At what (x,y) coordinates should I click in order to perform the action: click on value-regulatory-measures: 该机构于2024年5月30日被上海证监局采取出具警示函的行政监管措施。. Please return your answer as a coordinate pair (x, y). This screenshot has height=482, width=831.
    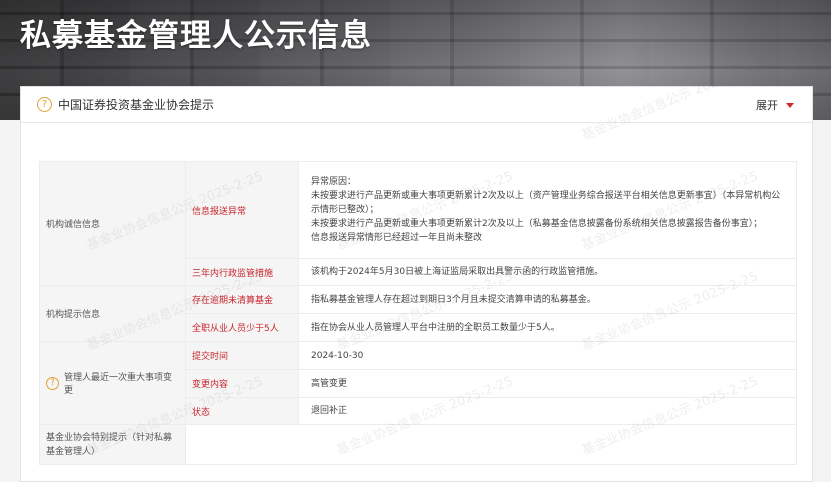
    Looking at the image, I should click on (547, 272).